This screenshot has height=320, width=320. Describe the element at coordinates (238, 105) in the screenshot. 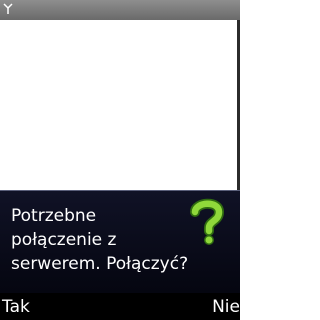

I see `scrollbar` at that location.